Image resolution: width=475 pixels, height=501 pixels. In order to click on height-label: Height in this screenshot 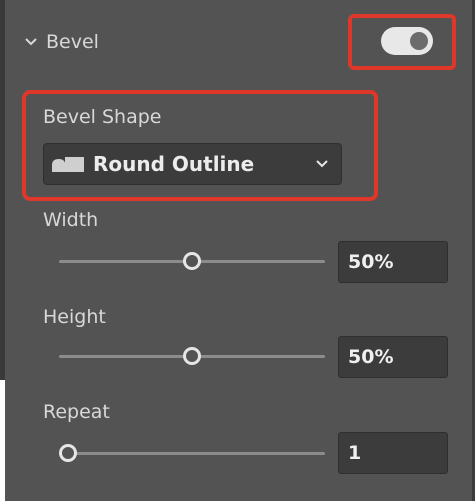, I will do `click(74, 317)`.